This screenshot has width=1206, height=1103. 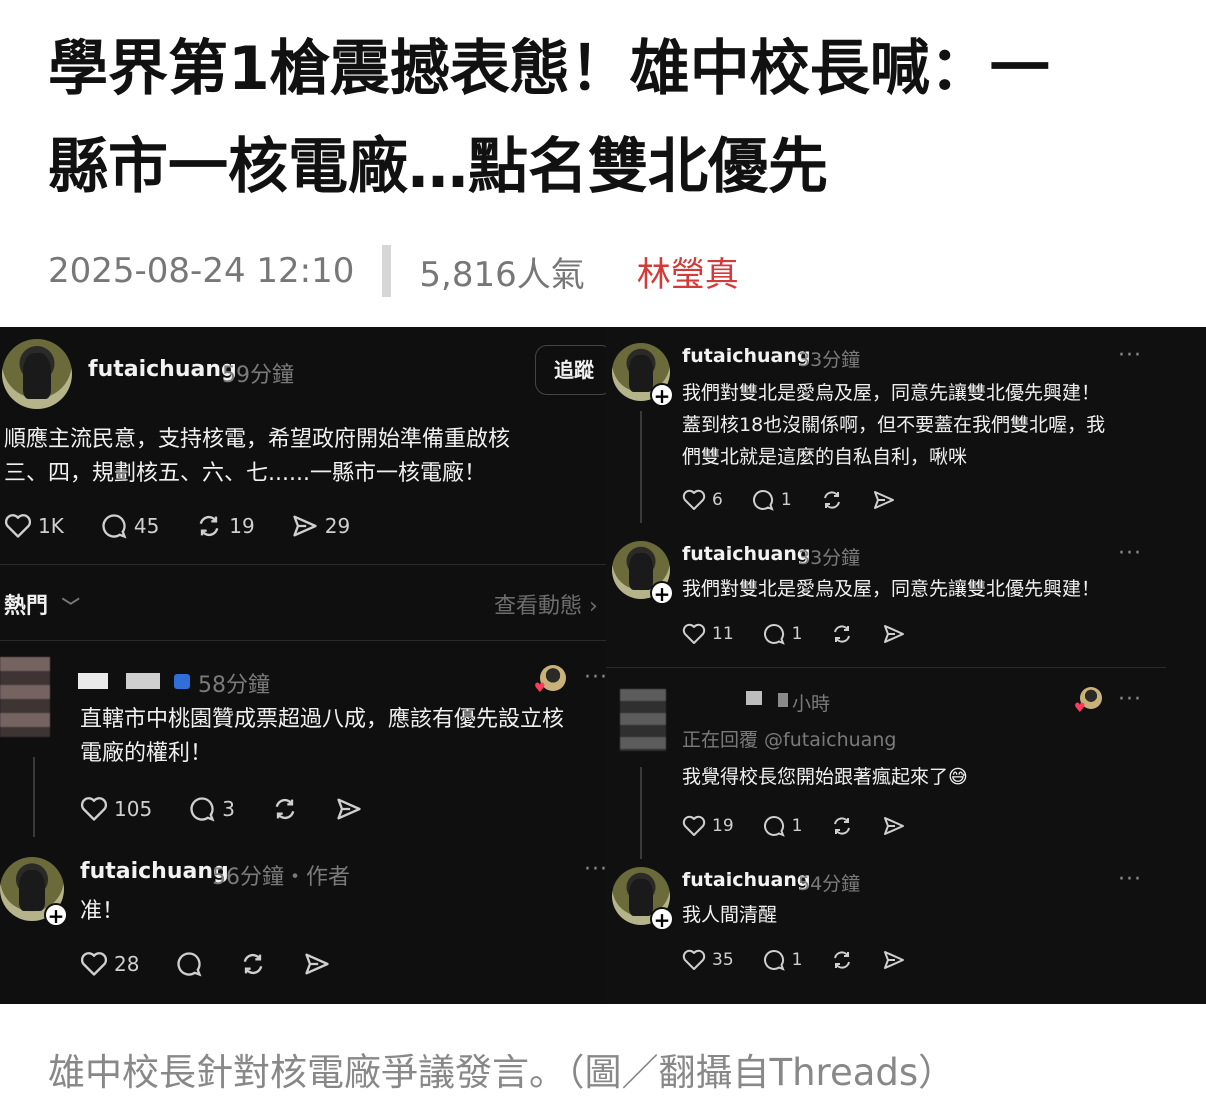 I want to click on headline-line-2: 縣市一核電廠…點名雙北優先, so click(x=438, y=167).